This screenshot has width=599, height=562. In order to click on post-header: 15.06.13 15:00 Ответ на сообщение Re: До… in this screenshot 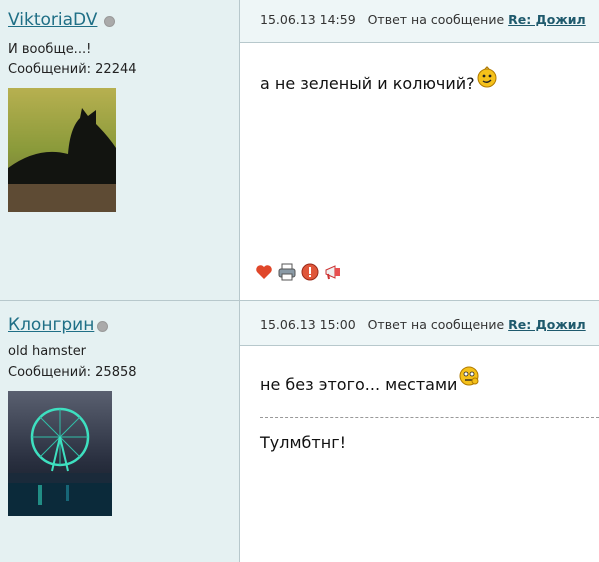, I will do `click(419, 323)`.